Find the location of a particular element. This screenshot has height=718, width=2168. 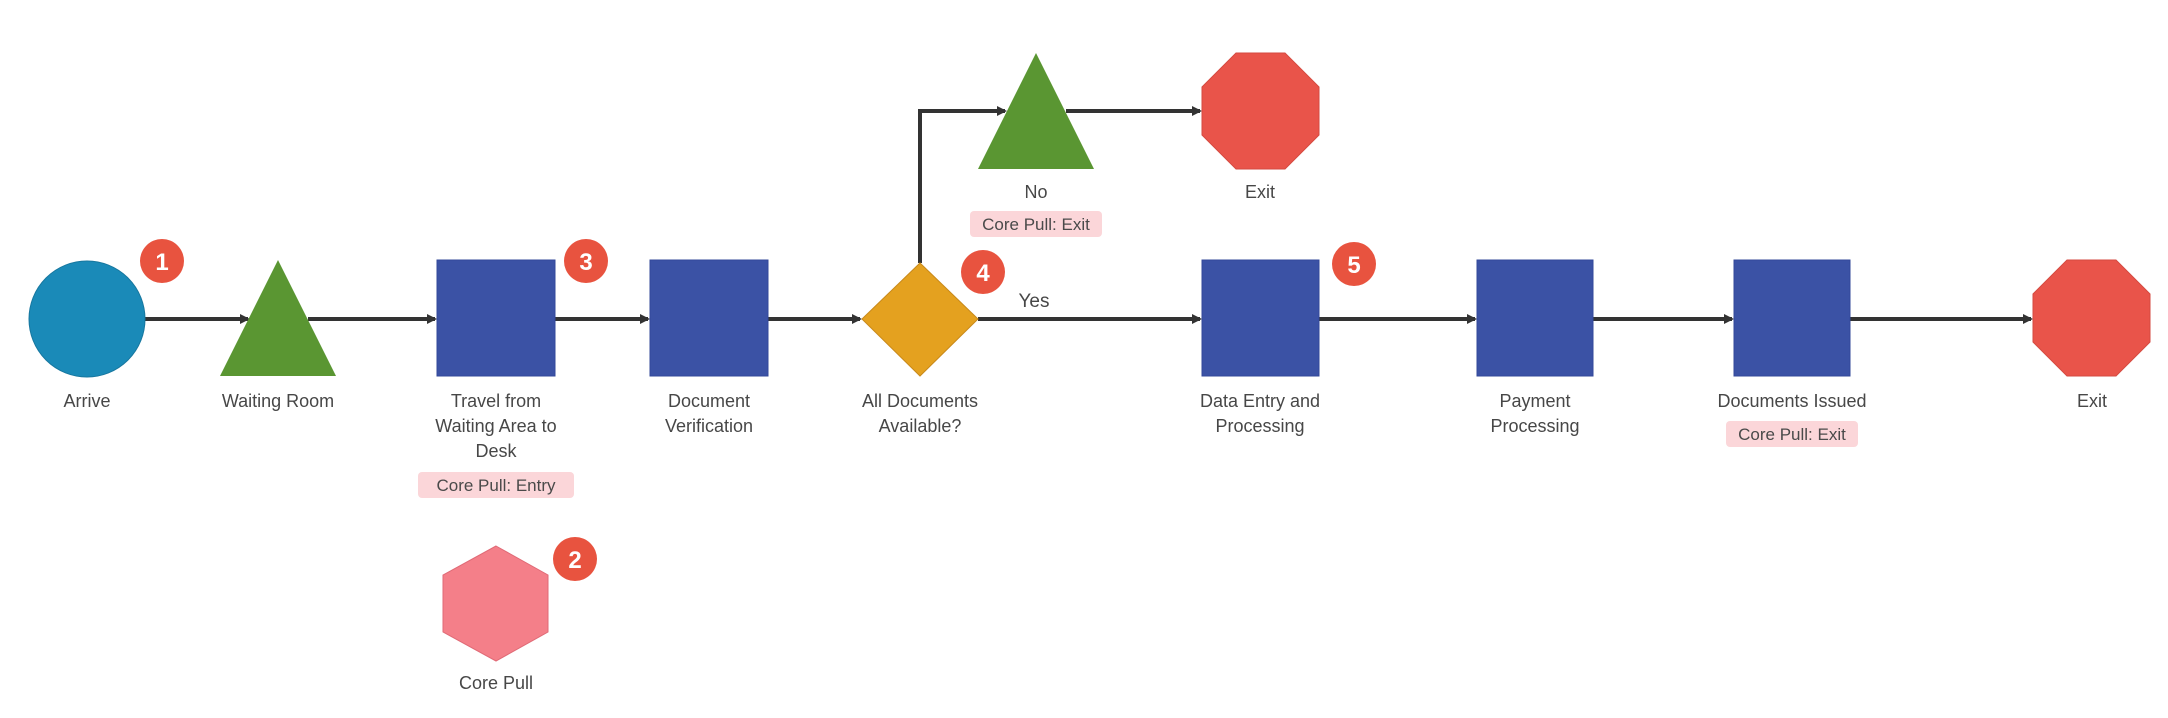

node-exit-end is located at coordinates (2091, 318).